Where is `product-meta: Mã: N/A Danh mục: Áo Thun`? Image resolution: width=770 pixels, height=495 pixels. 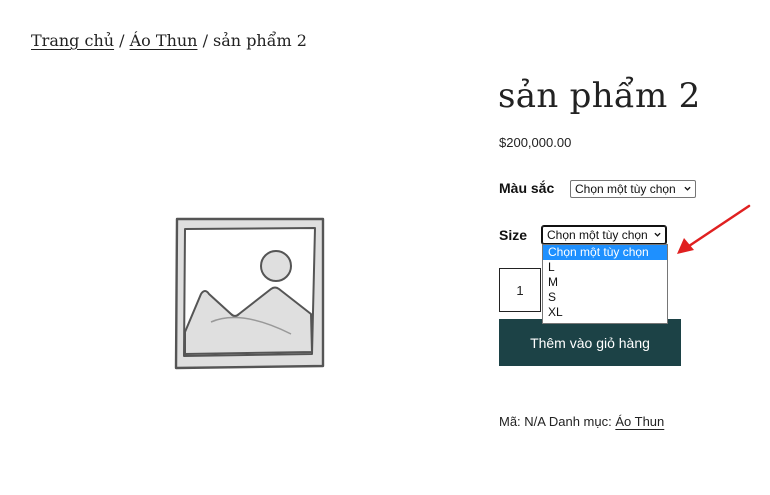
product-meta: Mã: N/A Danh mục: Áo Thun is located at coordinates (581, 421).